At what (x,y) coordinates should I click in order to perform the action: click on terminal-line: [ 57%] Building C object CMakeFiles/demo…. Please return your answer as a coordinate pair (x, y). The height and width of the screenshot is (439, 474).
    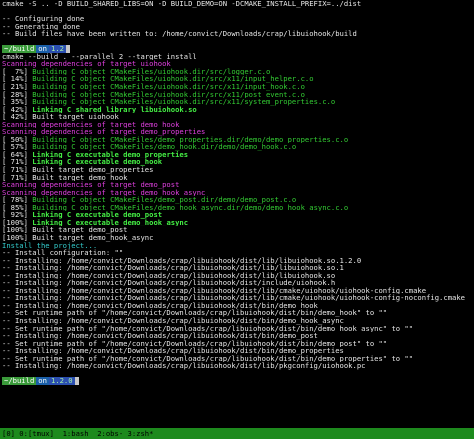
    Looking at the image, I should click on (237, 147).